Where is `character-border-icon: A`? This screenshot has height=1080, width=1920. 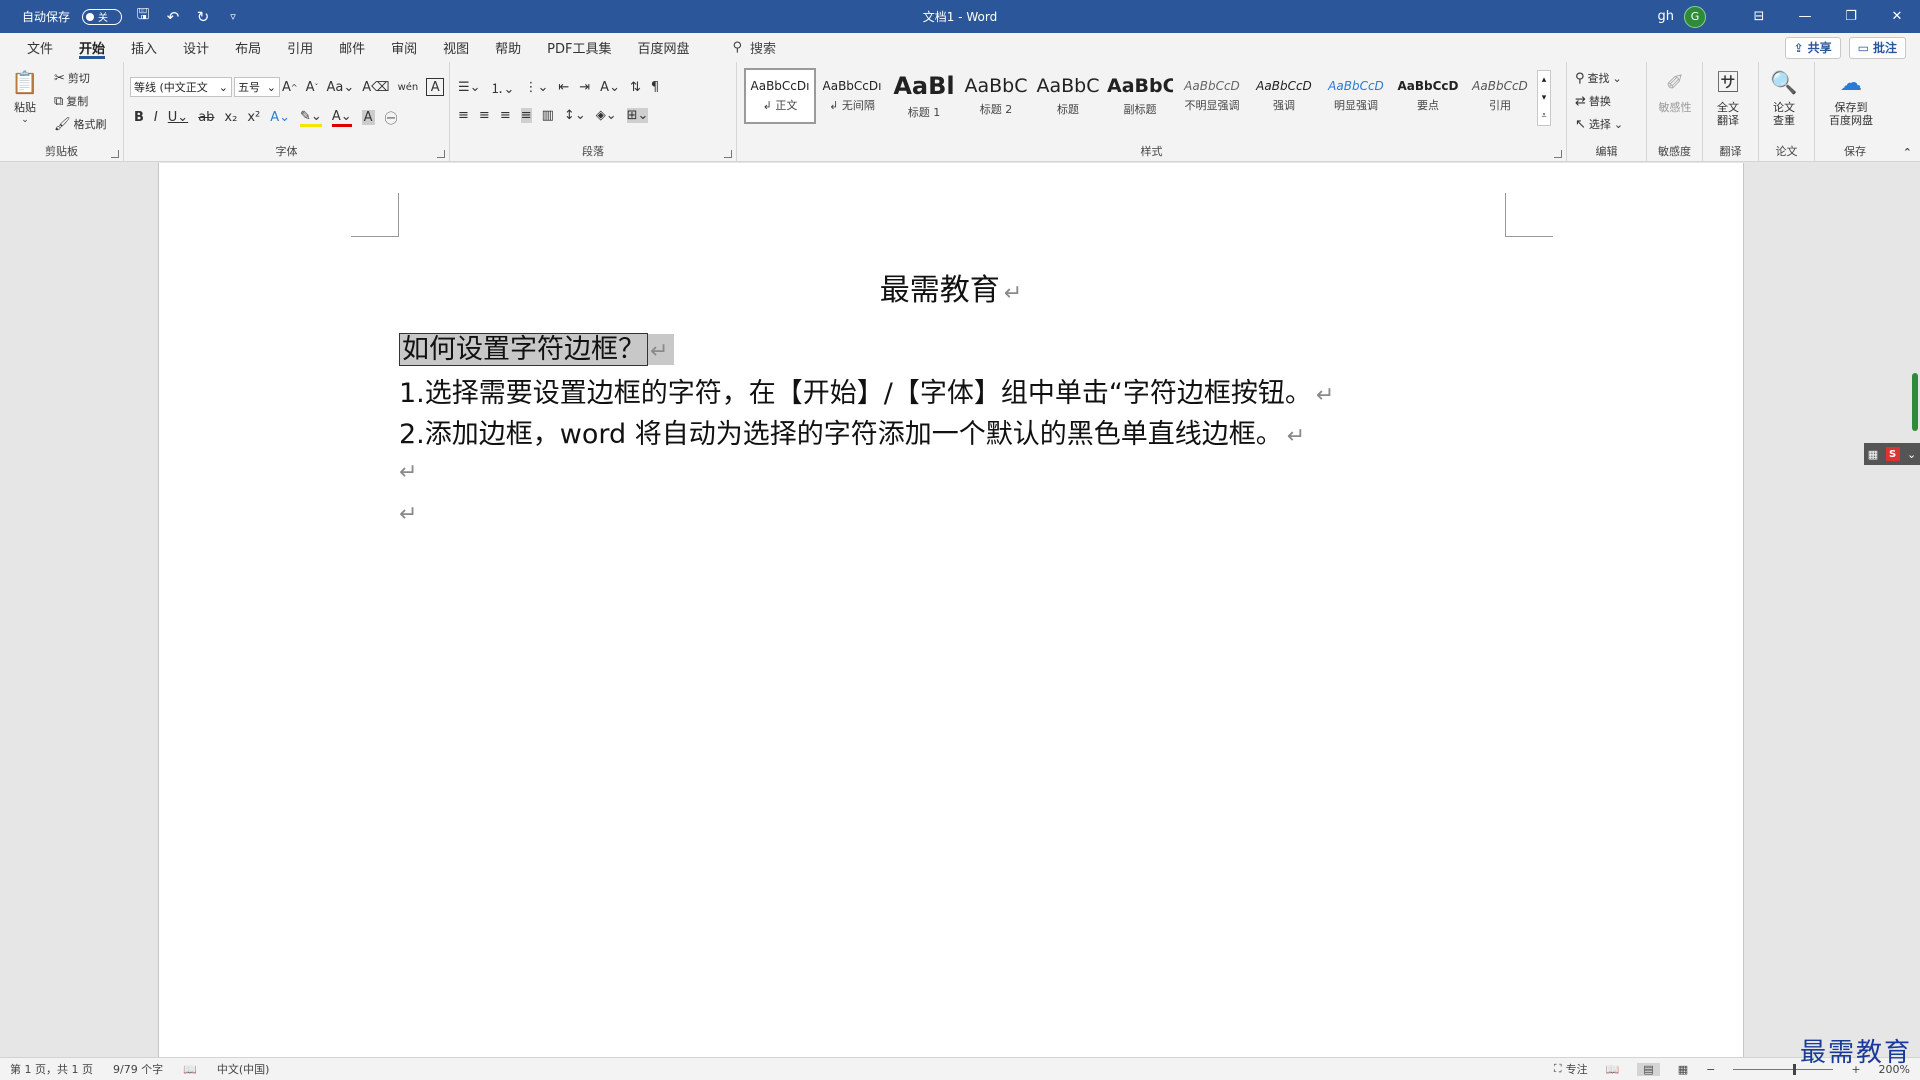 character-border-icon: A is located at coordinates (435, 87).